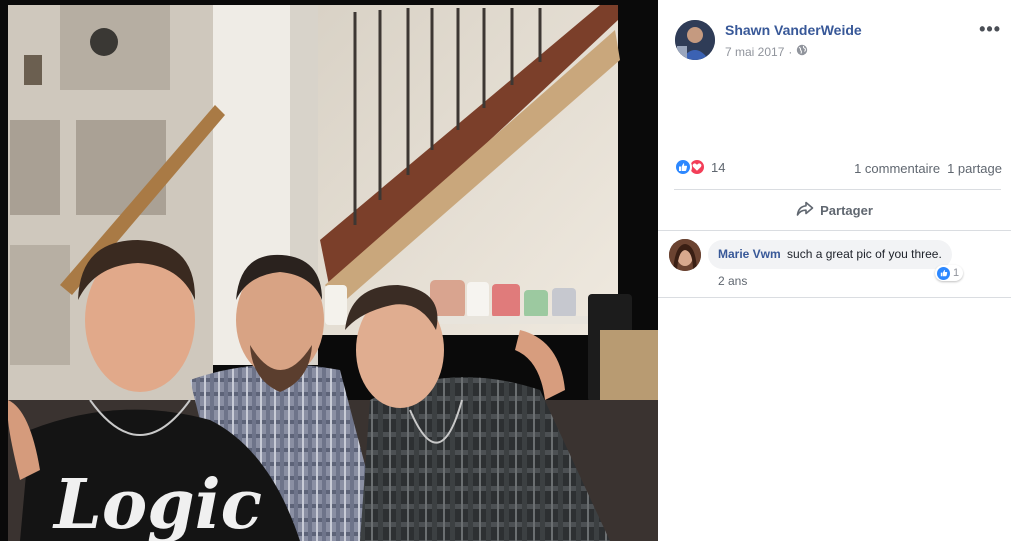  I want to click on comment-reaction-badge: 1, so click(949, 273).